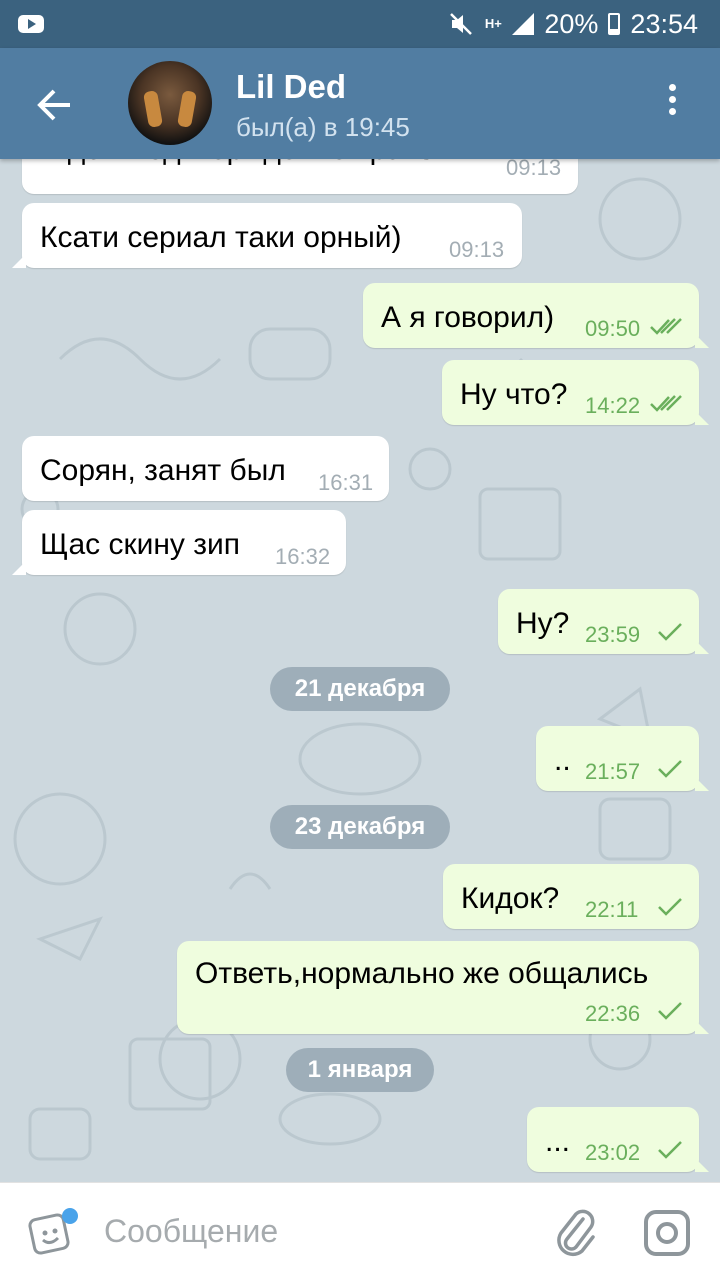 This screenshot has height=1281, width=720. What do you see at coordinates (360, 827) in the screenshot?
I see `date-separator: 23 декабря` at bounding box center [360, 827].